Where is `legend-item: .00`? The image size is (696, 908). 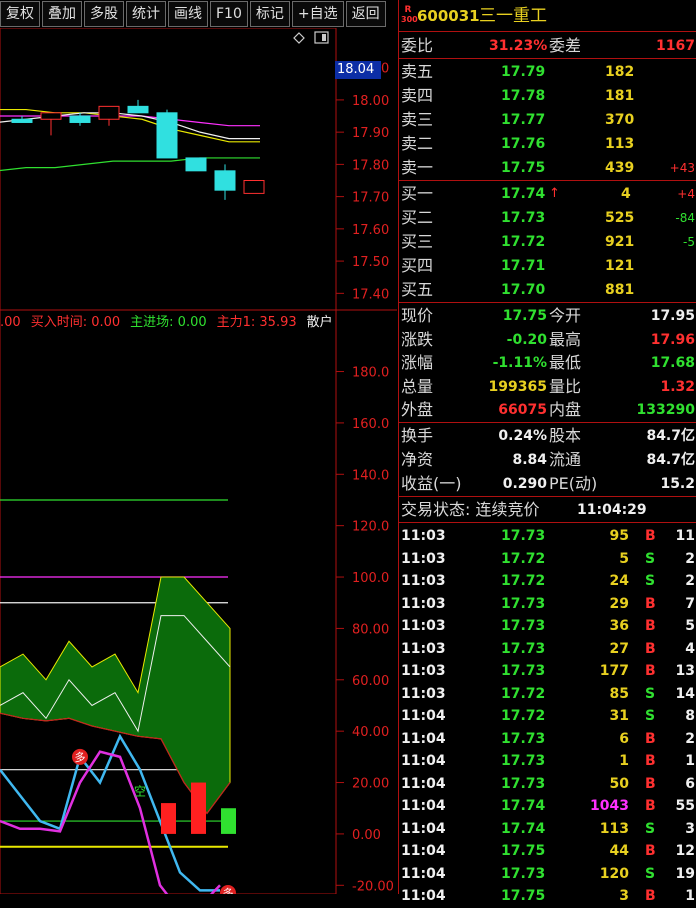 legend-item: .00 is located at coordinates (10, 322).